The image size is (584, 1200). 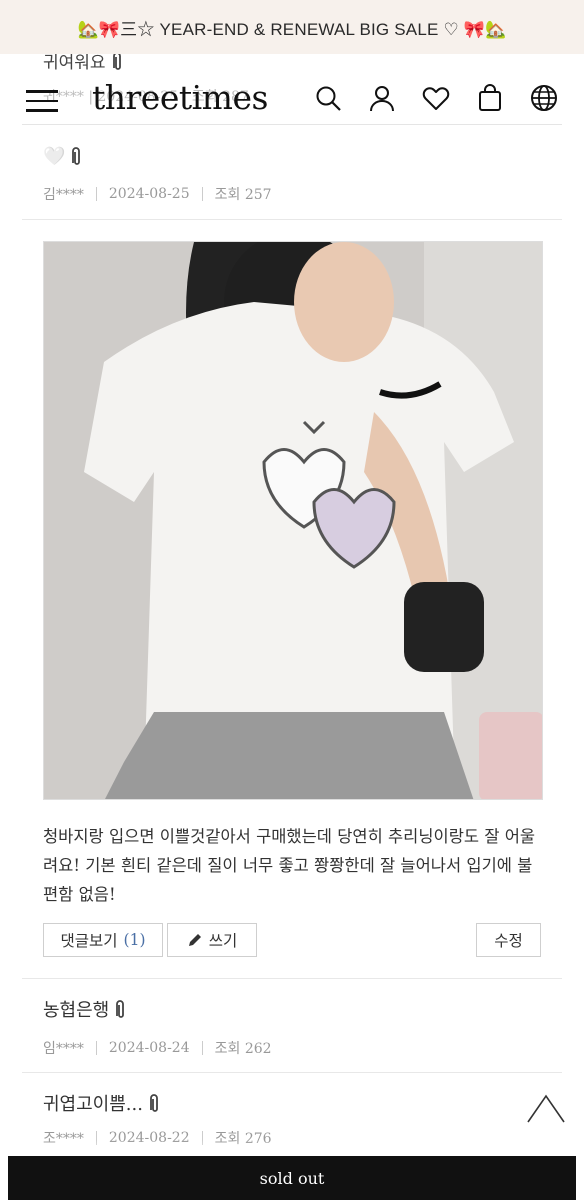 I want to click on promo-banner: 🏡🎀三☆ YEAR-END & RENEWAL BIG SALE ♡ 🎀🏡, so click(x=292, y=27).